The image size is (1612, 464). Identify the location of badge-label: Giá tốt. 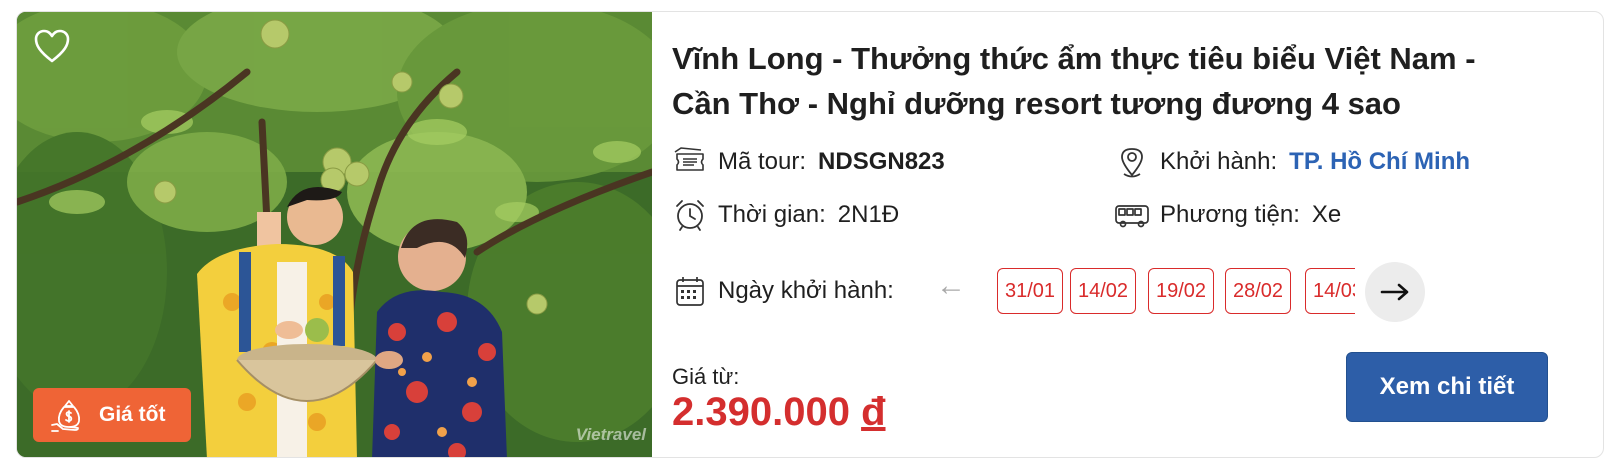
(132, 414).